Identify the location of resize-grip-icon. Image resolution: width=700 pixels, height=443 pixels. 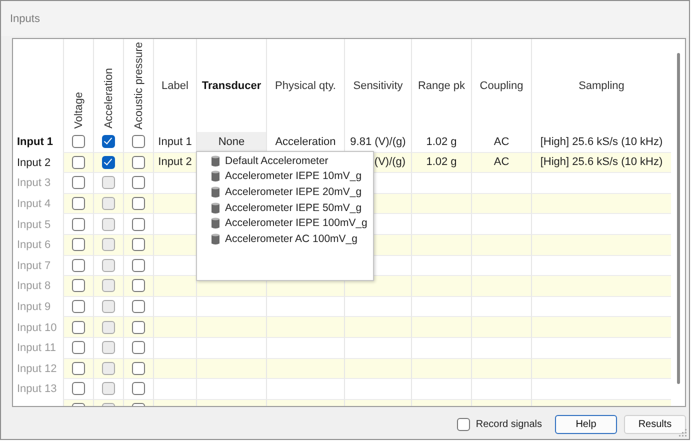
(683, 433).